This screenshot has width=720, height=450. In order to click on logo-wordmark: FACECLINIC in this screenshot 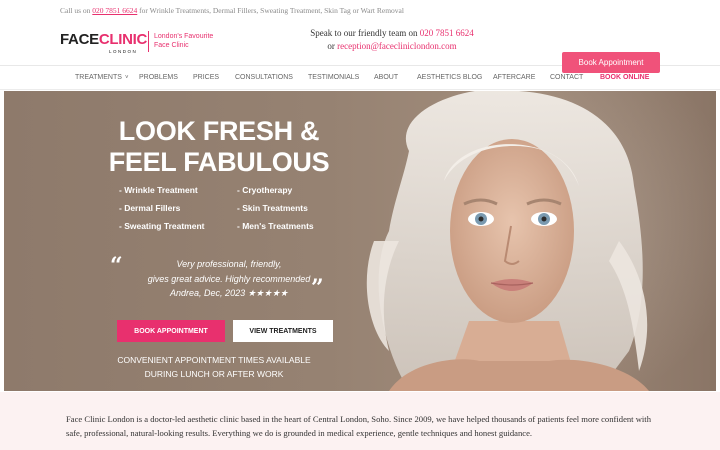, I will do `click(103, 39)`.